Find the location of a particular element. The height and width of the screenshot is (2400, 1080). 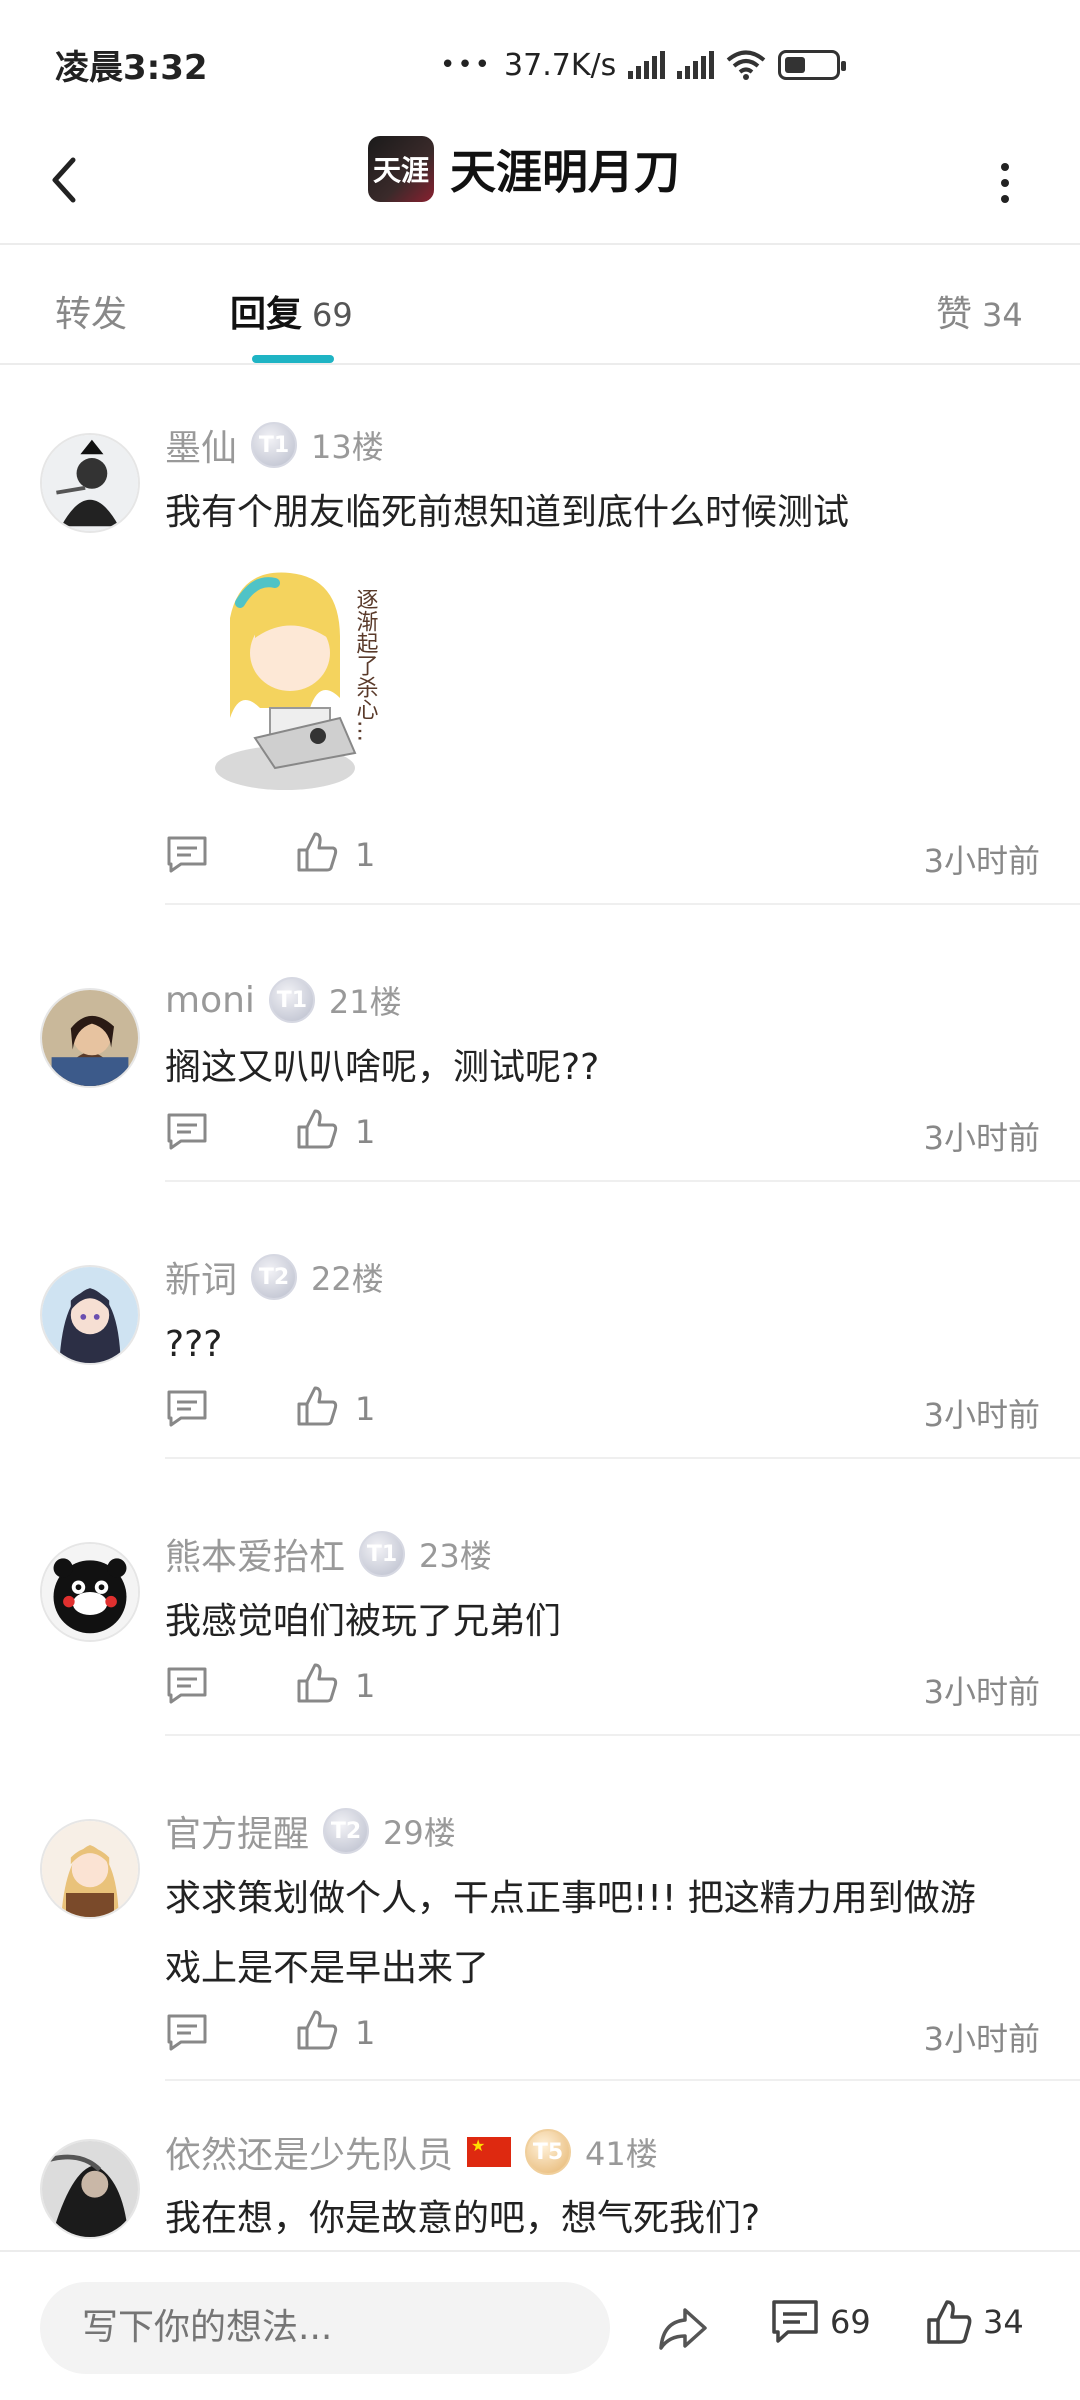

comment-item: 熊本爱抬杠 T1 23楼 我感觉咱们被玩了兄弟们 1 3小时前 is located at coordinates (540, 1615).